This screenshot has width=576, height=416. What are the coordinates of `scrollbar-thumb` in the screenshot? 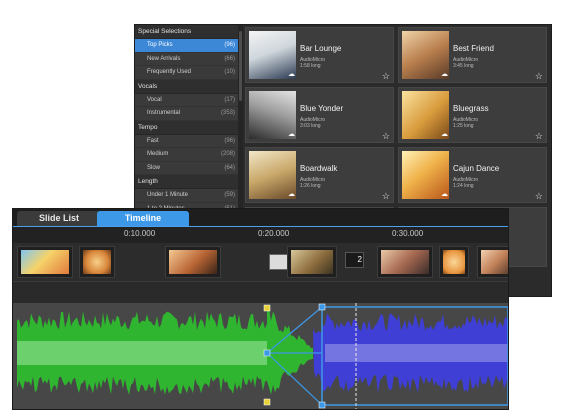 It's located at (240, 66).